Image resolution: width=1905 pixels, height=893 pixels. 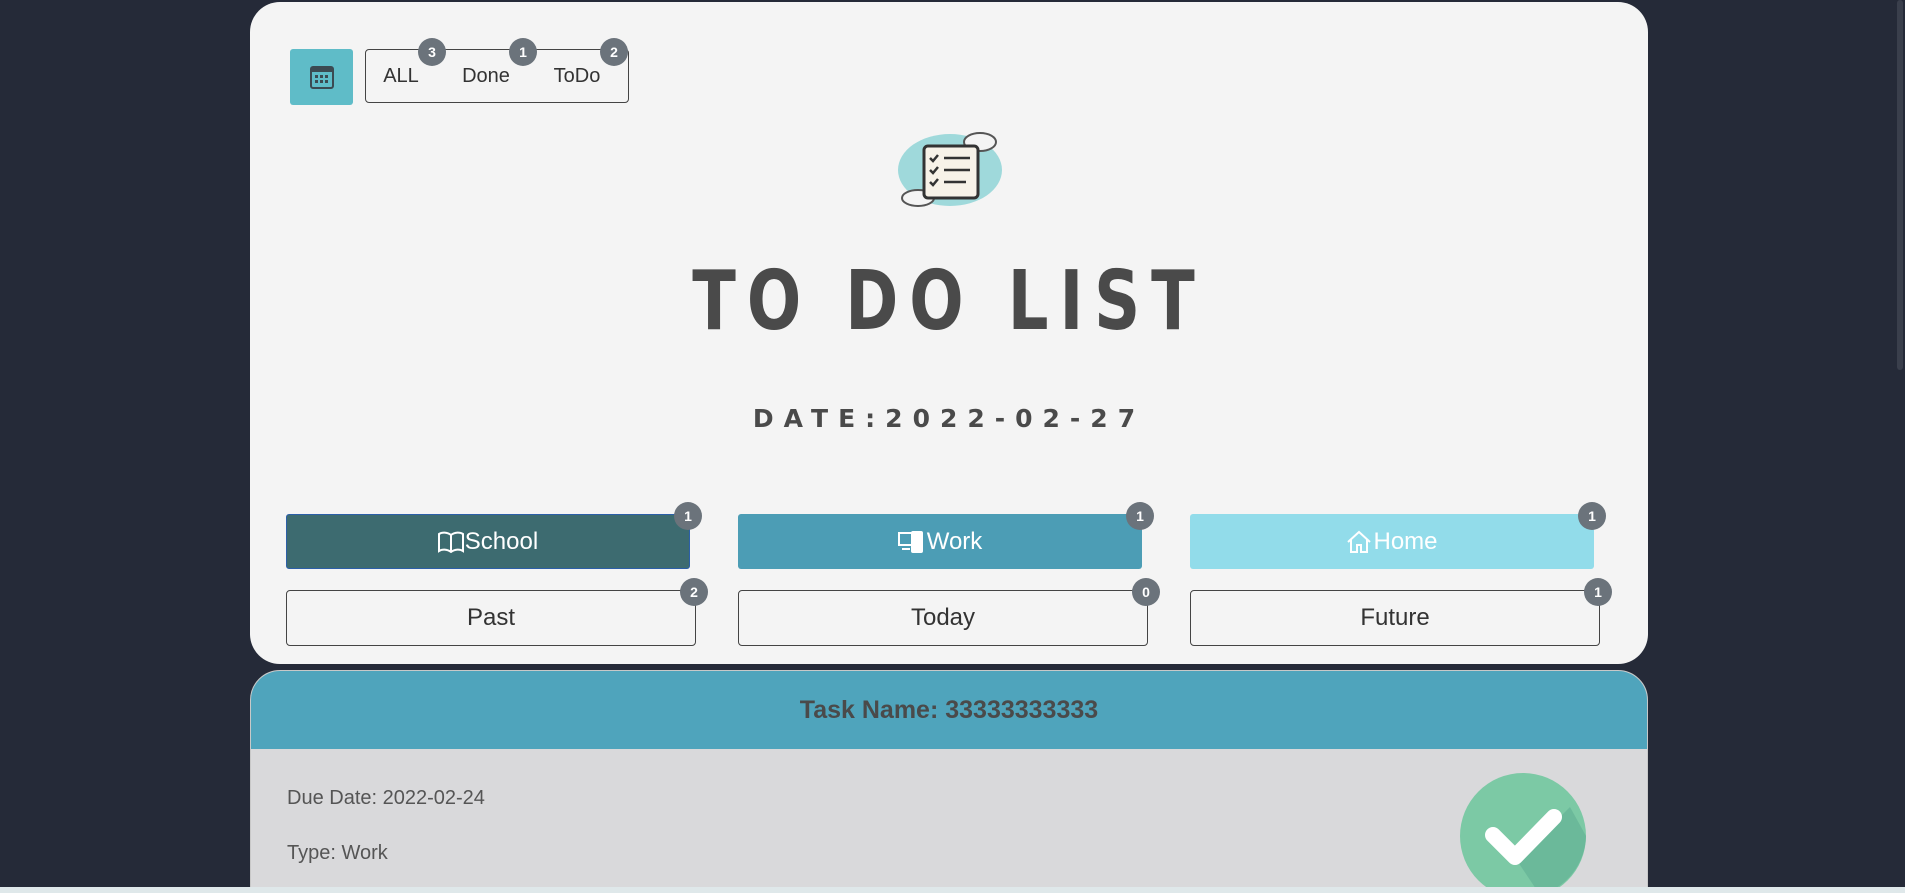 I want to click on time-today-count-badge: 0, so click(x=1146, y=592).